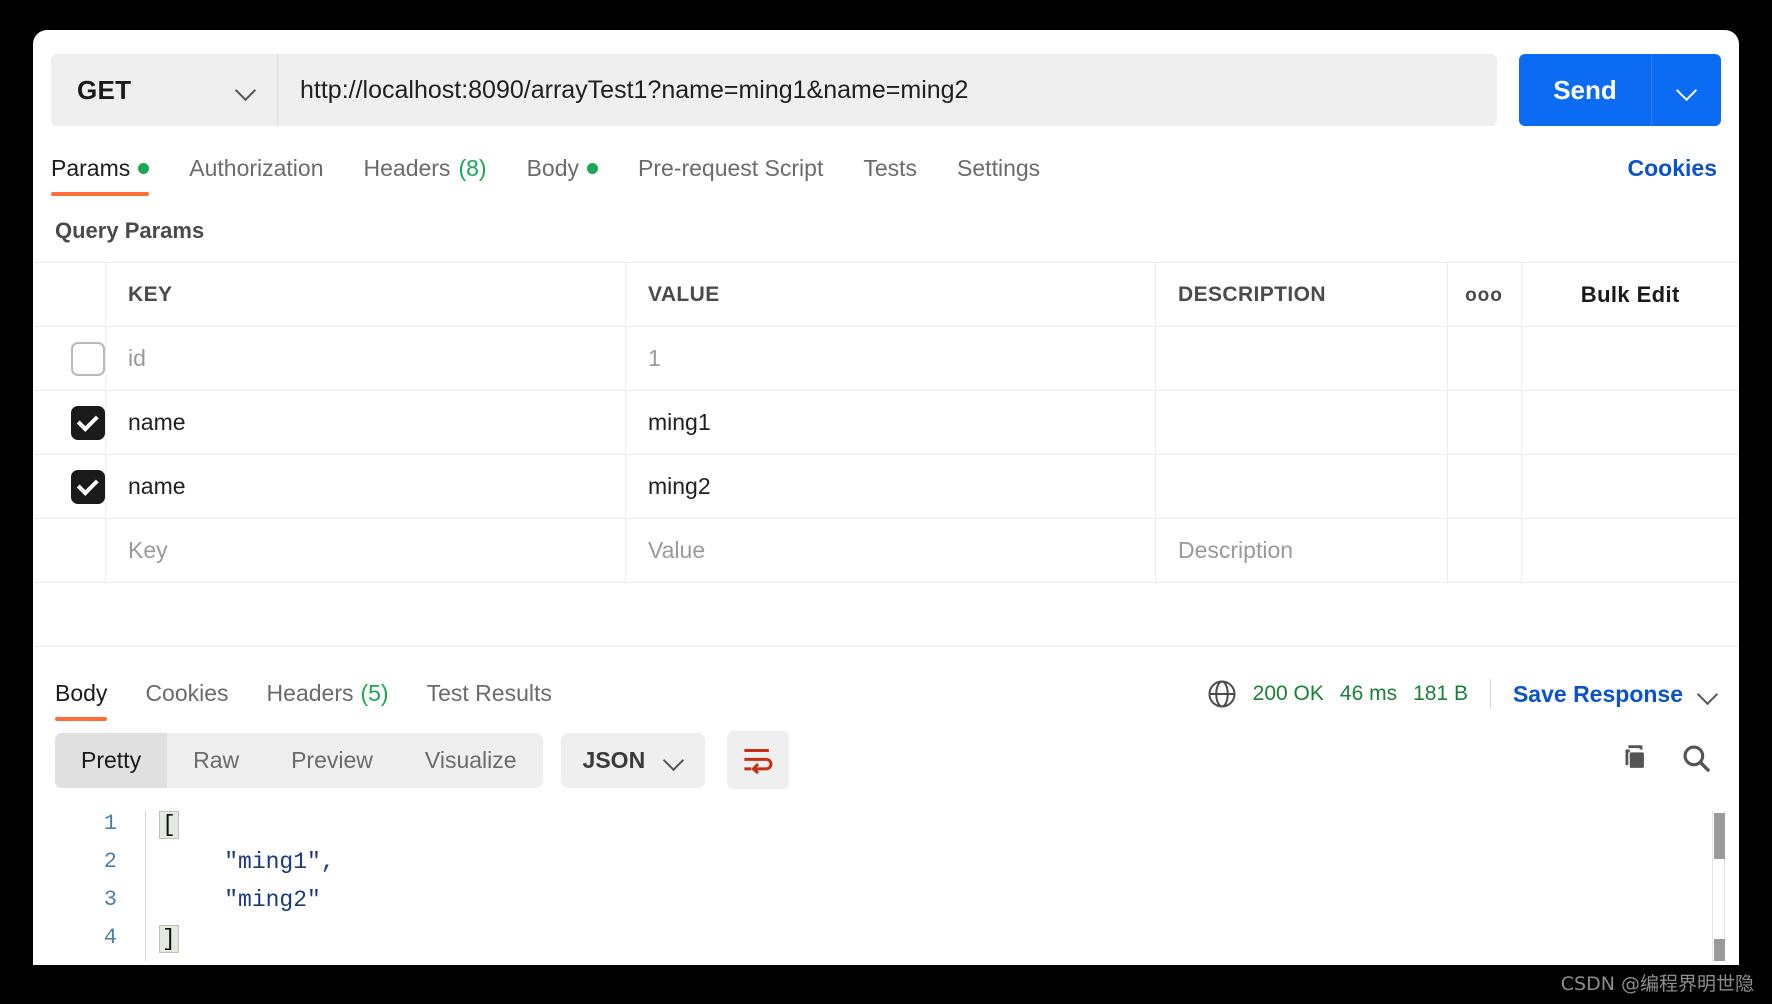 The height and width of the screenshot is (1004, 1772). I want to click on http-method-selector: GET, so click(164, 90).